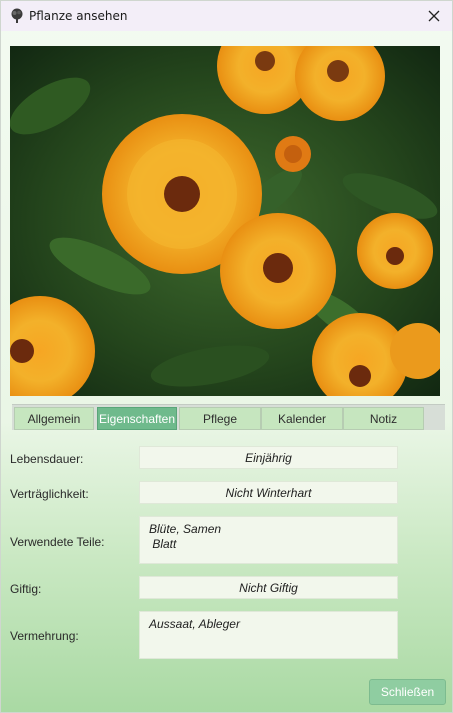 The image size is (453, 713). Describe the element at coordinates (302, 418) in the screenshot. I see `tab-kalender: Kalender` at that location.